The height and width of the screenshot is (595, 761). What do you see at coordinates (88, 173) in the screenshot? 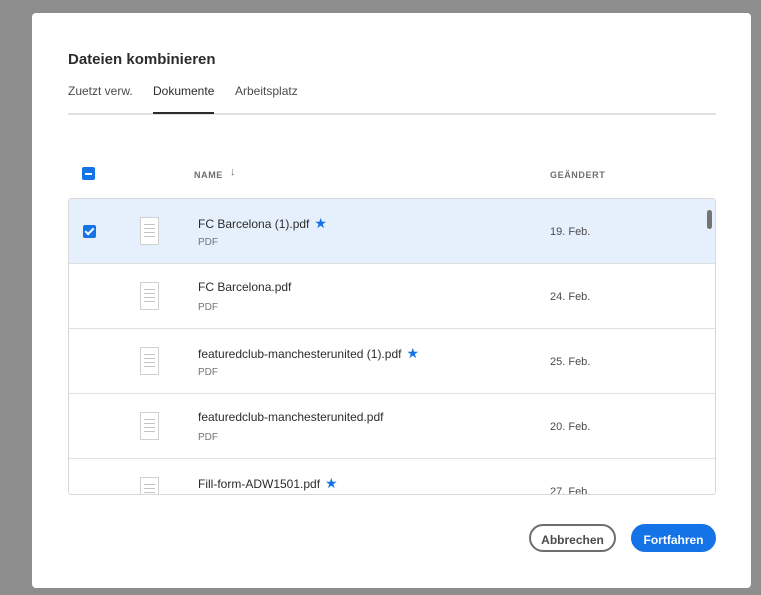
I see `select-all-checkbox` at bounding box center [88, 173].